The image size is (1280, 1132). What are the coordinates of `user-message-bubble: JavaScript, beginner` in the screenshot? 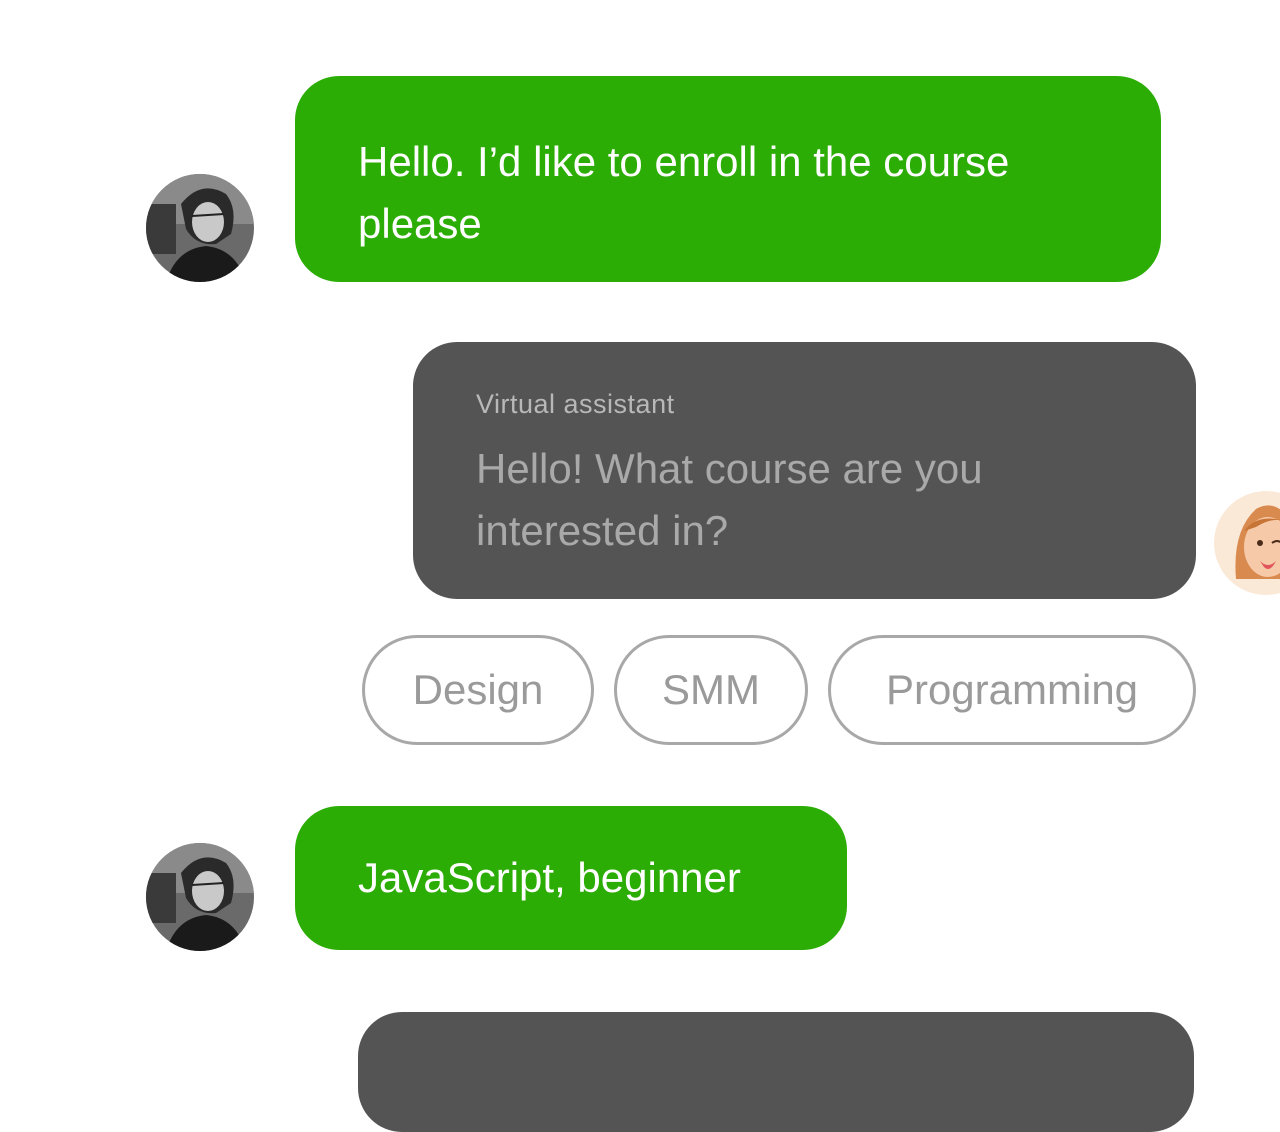 It's located at (571, 878).